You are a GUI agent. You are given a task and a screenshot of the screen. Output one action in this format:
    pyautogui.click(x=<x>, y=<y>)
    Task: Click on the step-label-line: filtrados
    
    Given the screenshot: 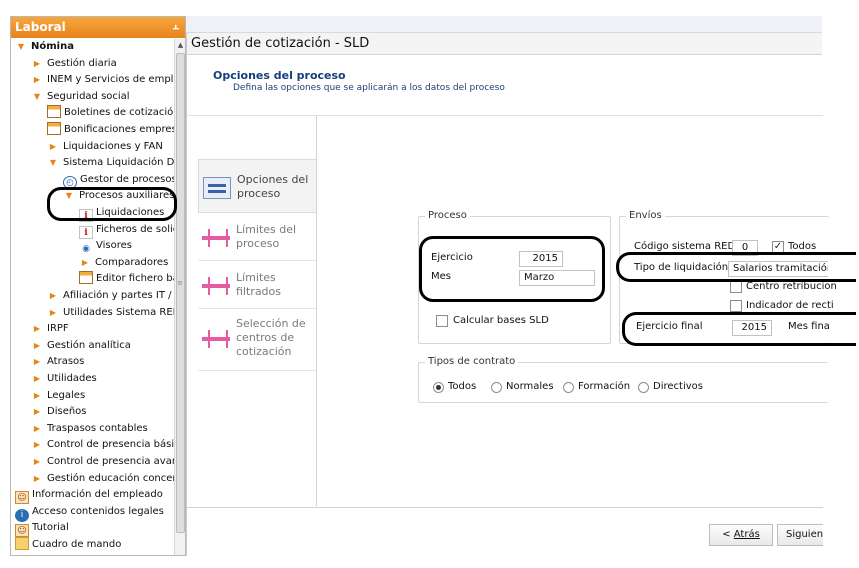 What is the action you would take?
    pyautogui.click(x=259, y=291)
    